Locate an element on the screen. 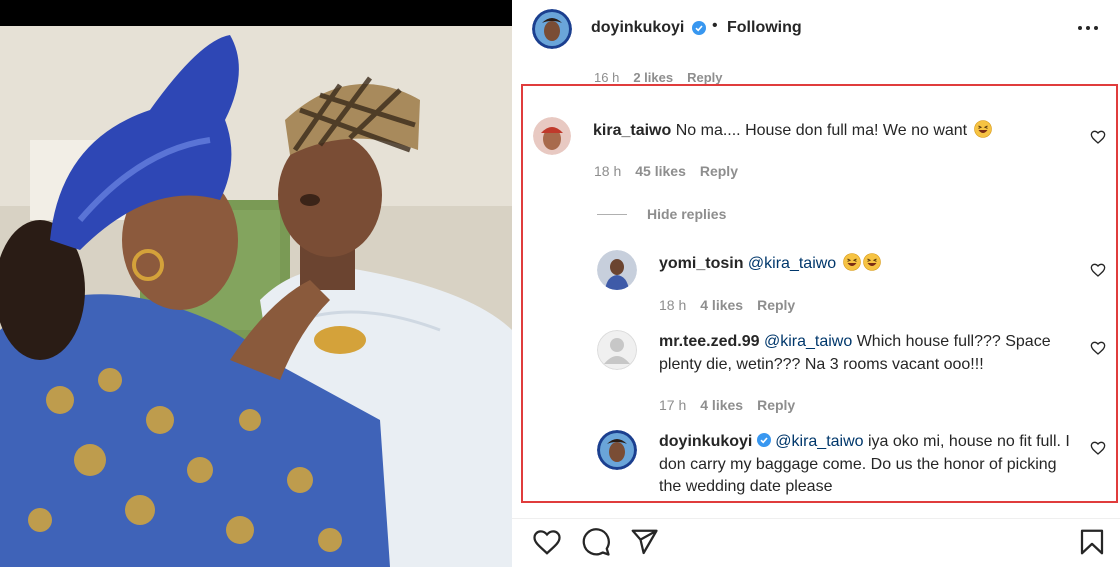  photo-top-bar is located at coordinates (256, 13).